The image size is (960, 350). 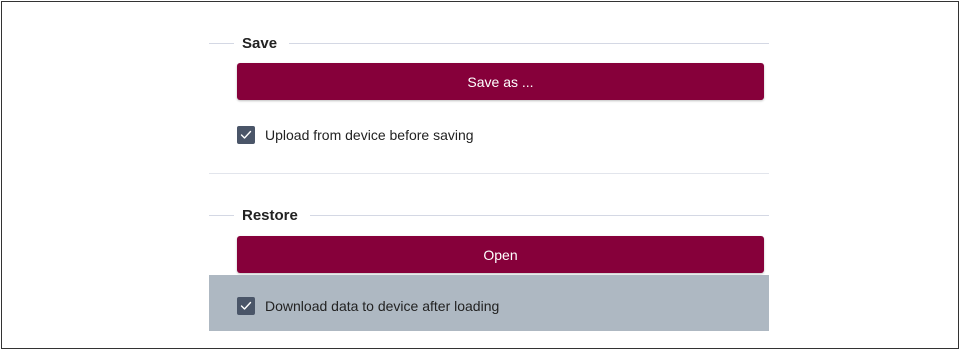 What do you see at coordinates (369, 135) in the screenshot?
I see `upload-before-saving-label: Upload from device before saving` at bounding box center [369, 135].